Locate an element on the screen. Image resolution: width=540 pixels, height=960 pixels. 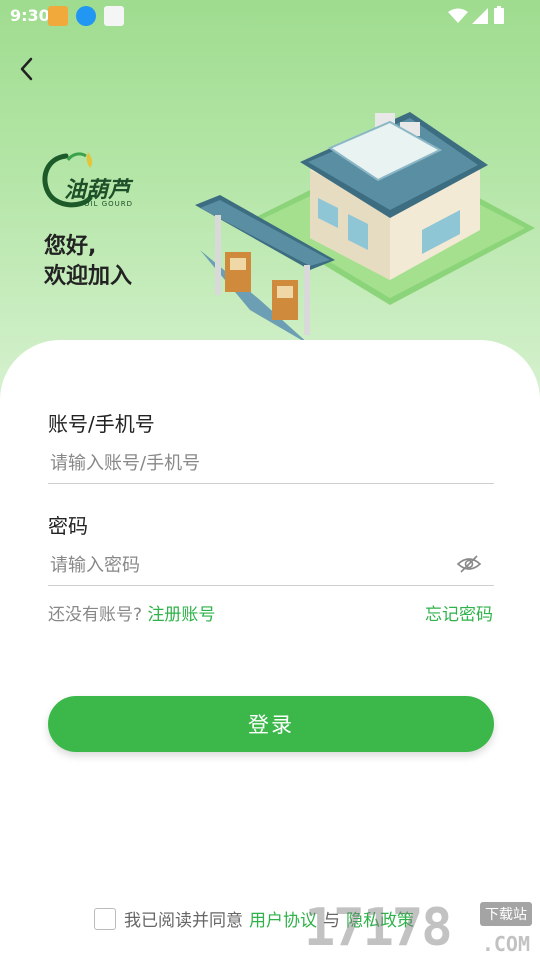
password-input is located at coordinates (271, 566).